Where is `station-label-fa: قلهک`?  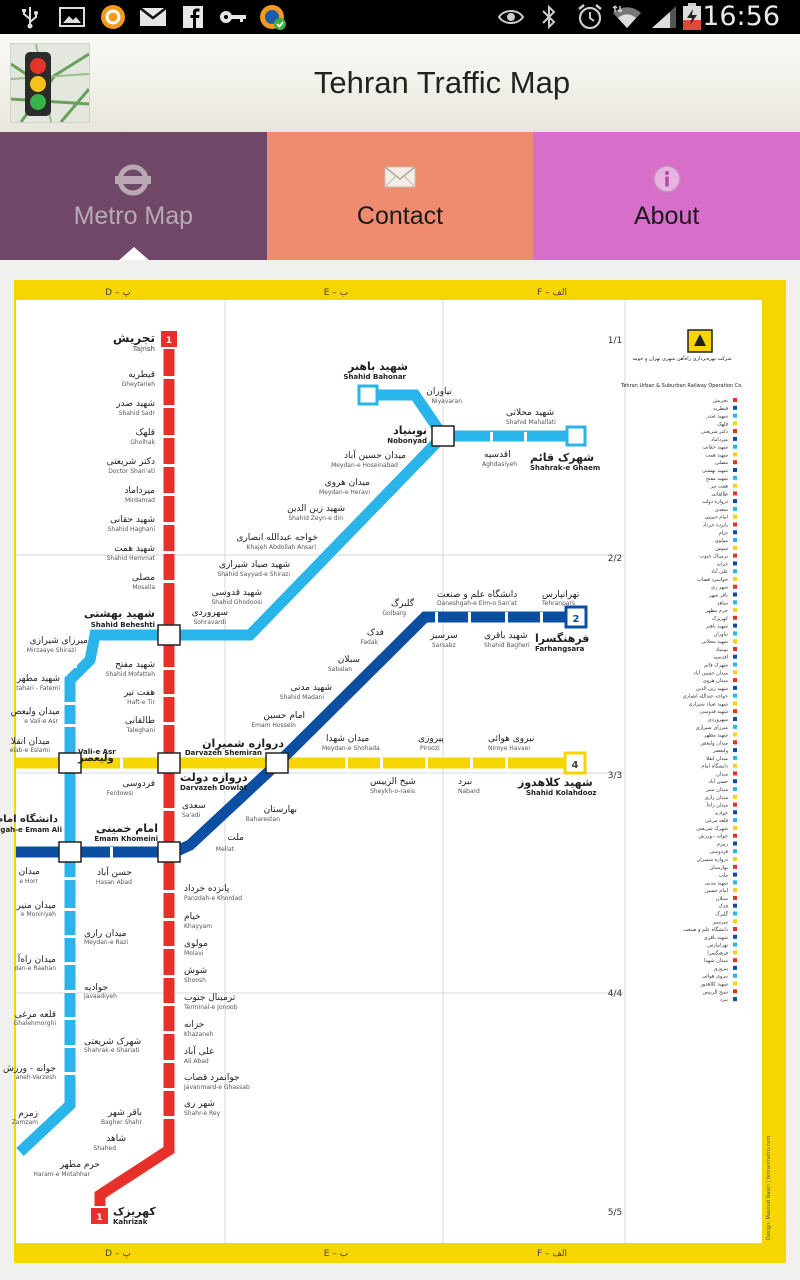
station-label-fa: قلهک is located at coordinates (146, 433).